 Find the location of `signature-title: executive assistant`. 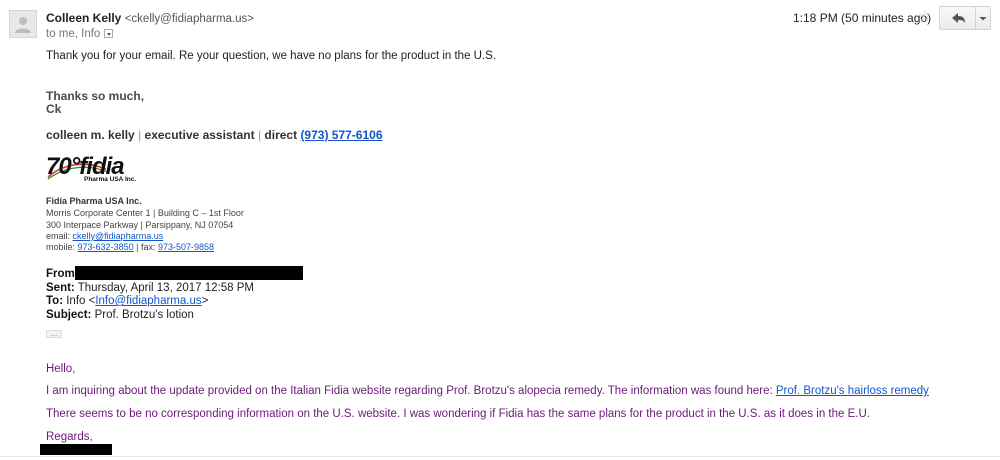

signature-title: executive assistant is located at coordinates (199, 135).